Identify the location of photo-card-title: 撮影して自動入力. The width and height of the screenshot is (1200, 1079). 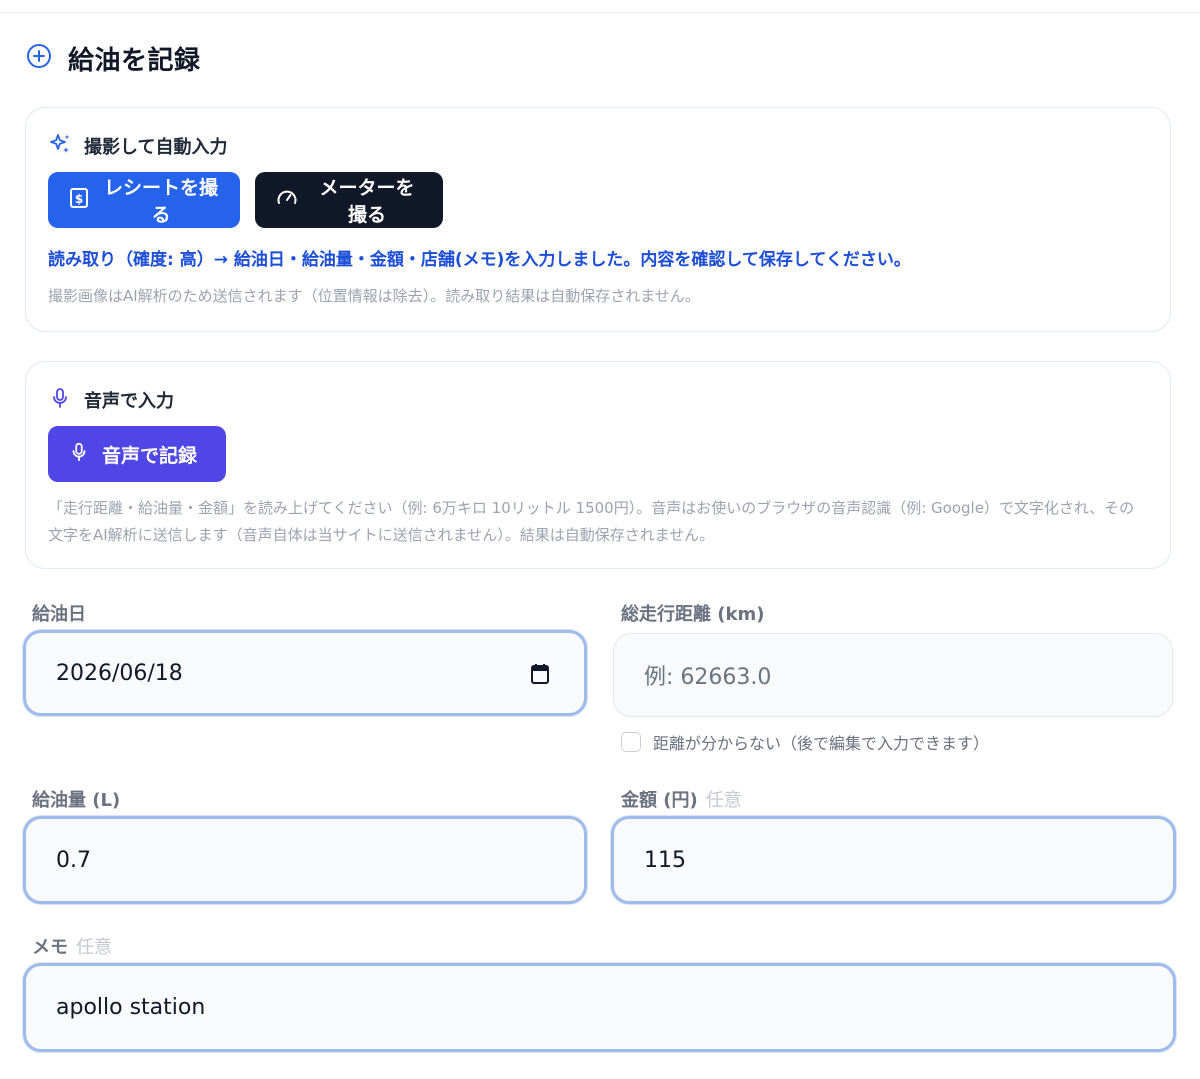
(156, 147).